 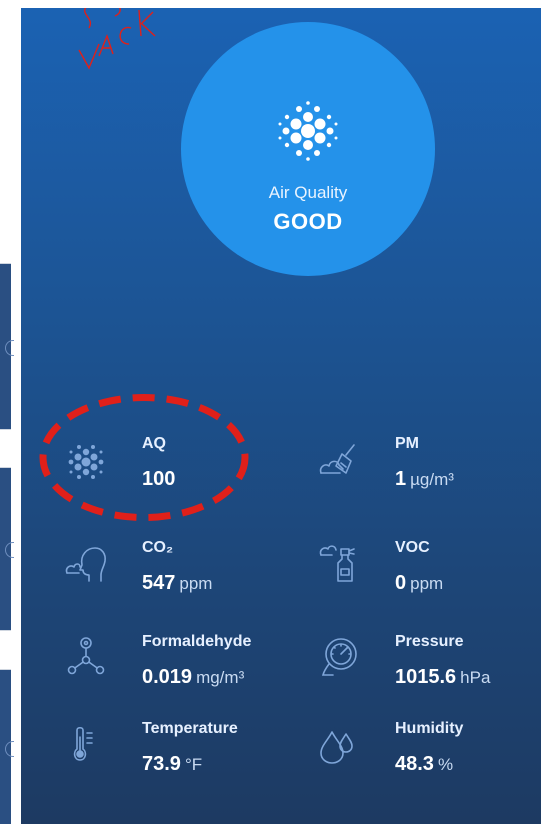 What do you see at coordinates (154, 443) in the screenshot?
I see `metric-aq-name: AQ` at bounding box center [154, 443].